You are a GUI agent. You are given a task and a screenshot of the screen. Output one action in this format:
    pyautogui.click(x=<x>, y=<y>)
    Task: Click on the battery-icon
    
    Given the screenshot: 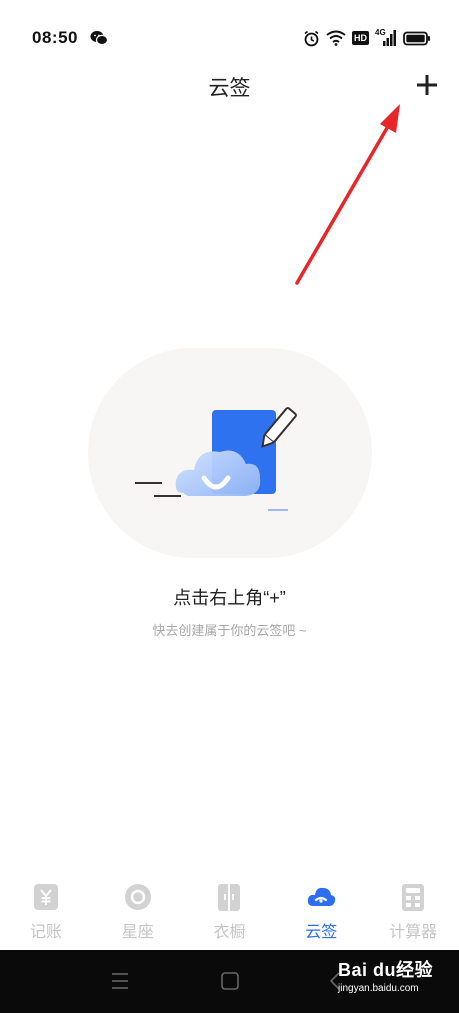 What is the action you would take?
    pyautogui.click(x=416, y=38)
    